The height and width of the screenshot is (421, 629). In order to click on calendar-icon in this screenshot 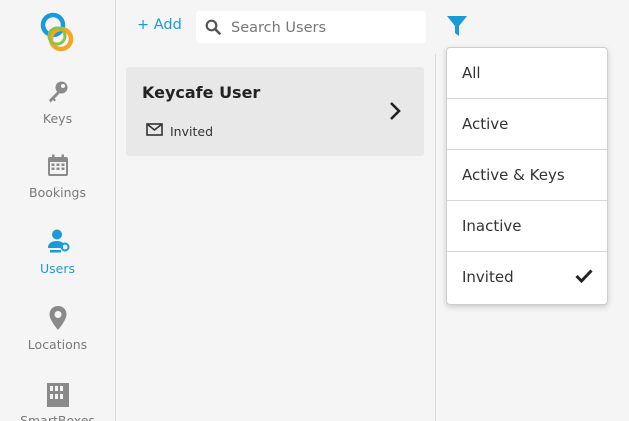, I will do `click(57, 165)`.